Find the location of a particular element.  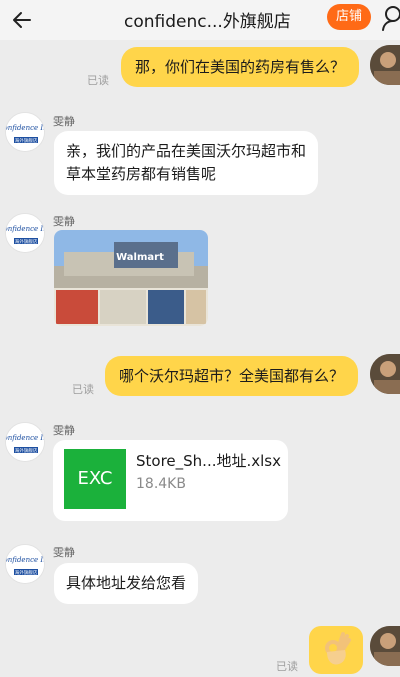

excel-file-icon: EXC is located at coordinates (95, 479).